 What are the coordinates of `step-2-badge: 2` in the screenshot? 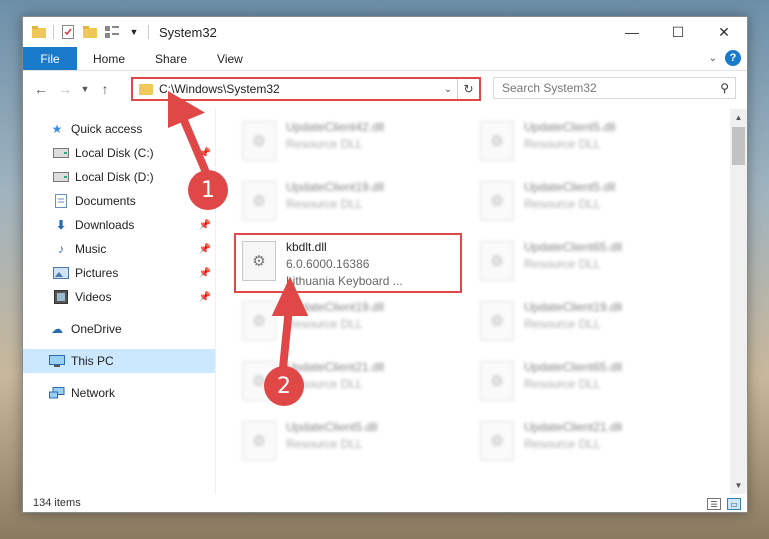 It's located at (284, 386).